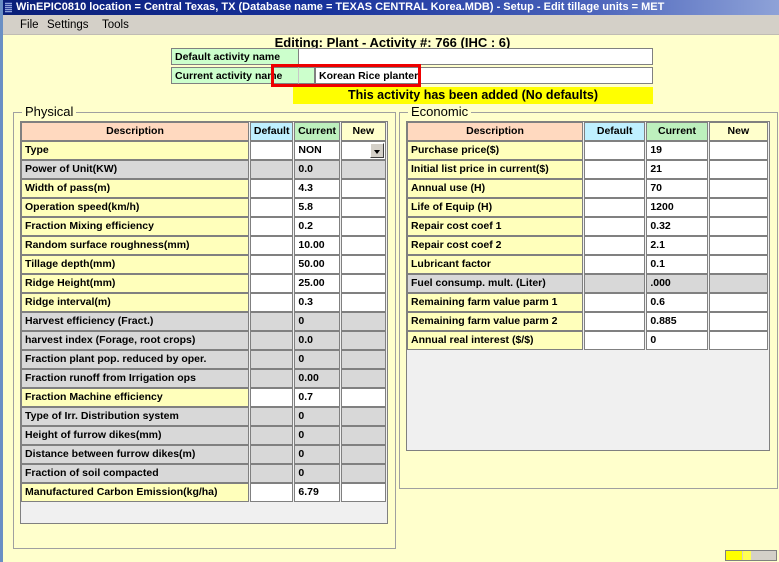 This screenshot has height=562, width=779. I want to click on physical-current-field: NON, so click(317, 150).